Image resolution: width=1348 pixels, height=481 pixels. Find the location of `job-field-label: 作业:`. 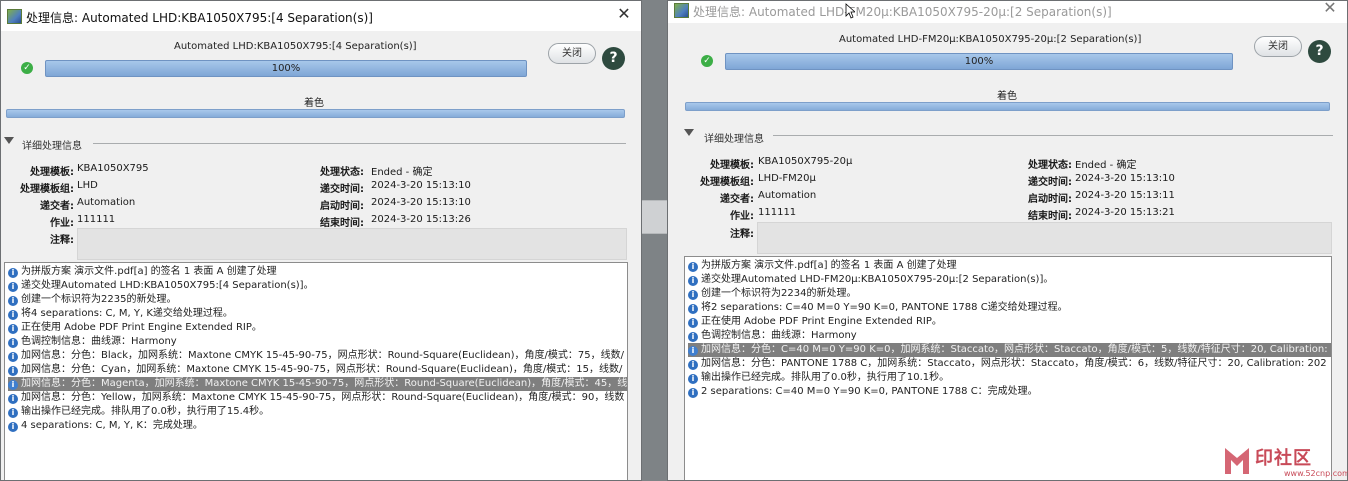

job-field-label: 作业: is located at coordinates (62, 223).